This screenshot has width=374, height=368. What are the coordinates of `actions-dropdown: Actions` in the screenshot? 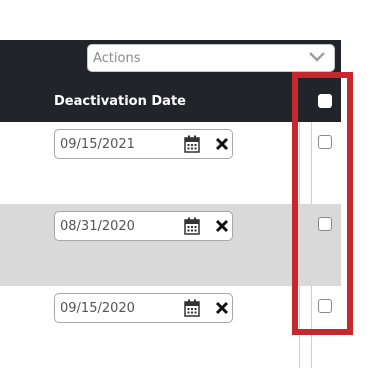 It's located at (211, 58).